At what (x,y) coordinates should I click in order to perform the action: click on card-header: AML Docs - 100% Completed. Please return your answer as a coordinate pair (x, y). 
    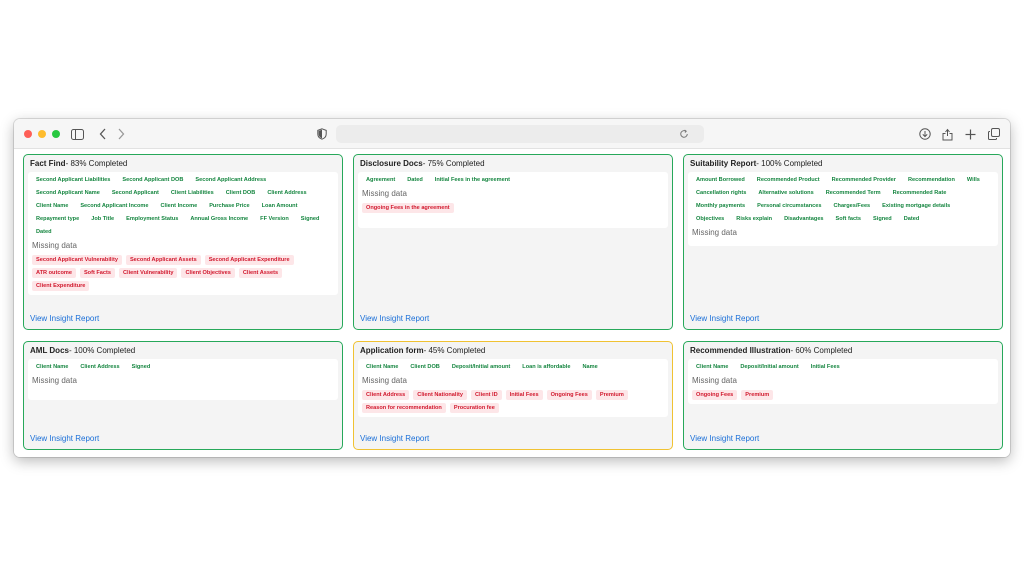
    Looking at the image, I should click on (183, 350).